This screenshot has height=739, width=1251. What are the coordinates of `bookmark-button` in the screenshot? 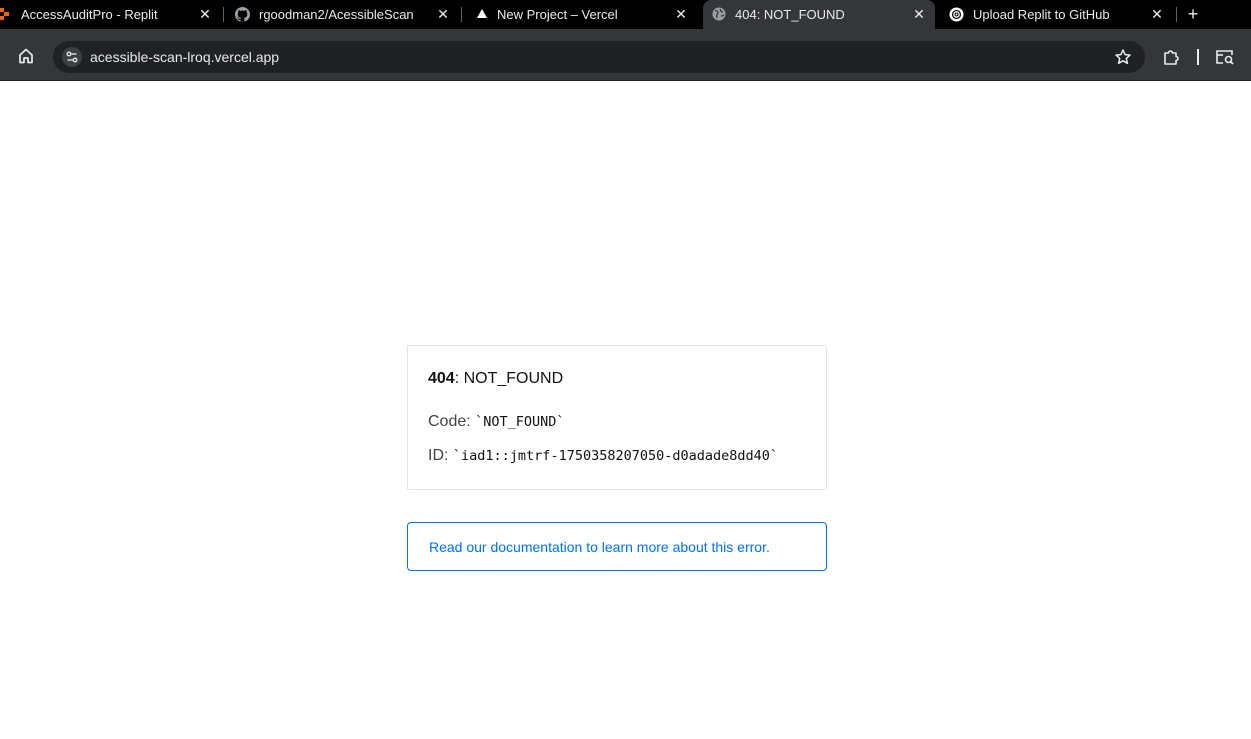 It's located at (1123, 57).